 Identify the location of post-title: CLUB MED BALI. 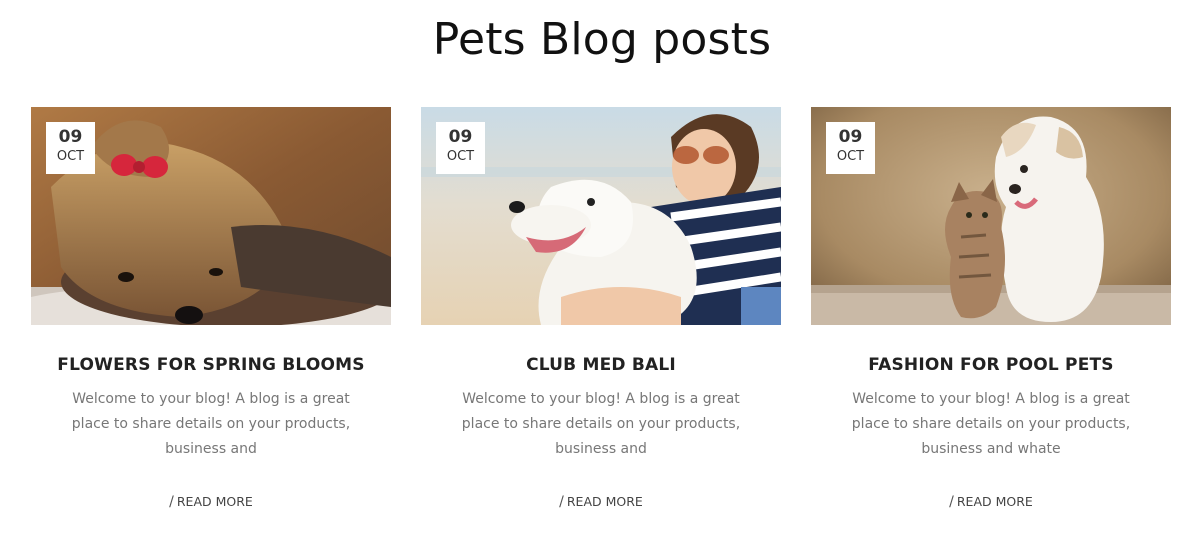
(601, 365).